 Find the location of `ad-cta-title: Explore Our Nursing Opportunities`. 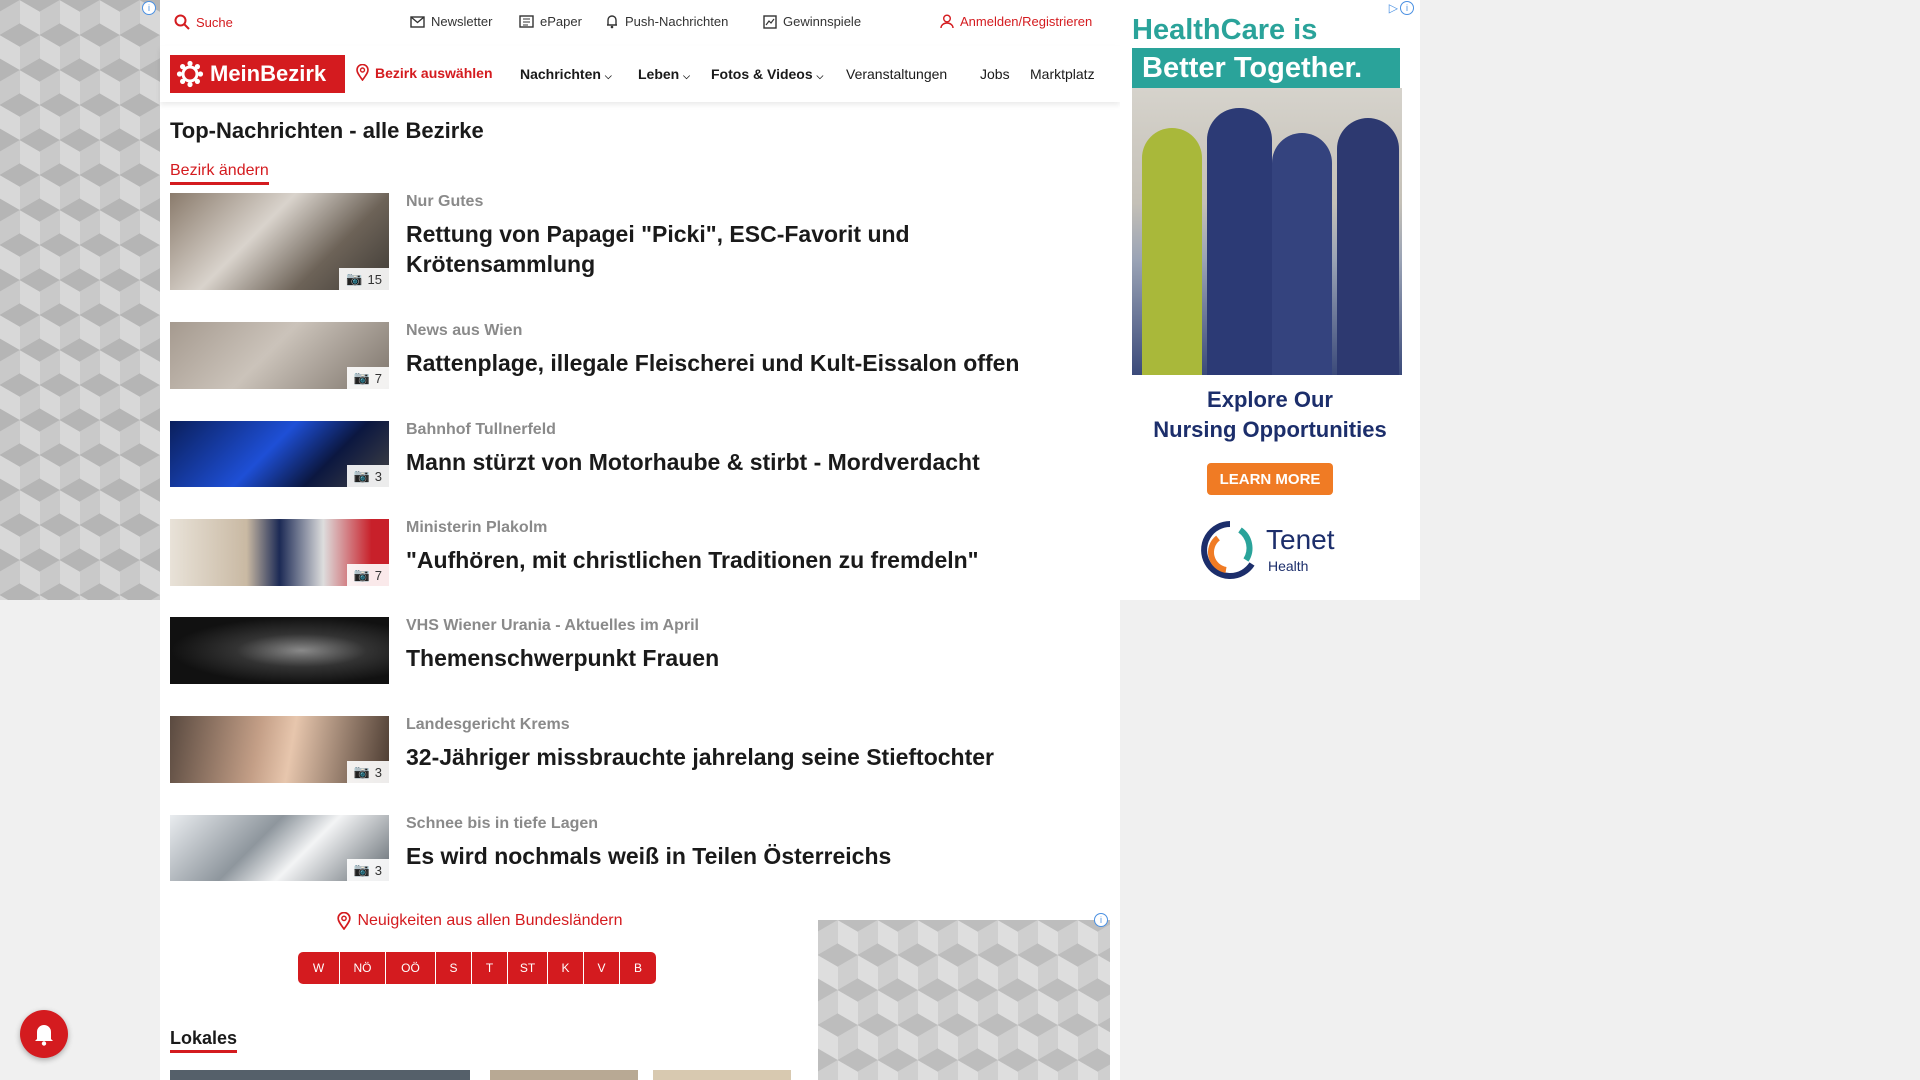

ad-cta-title: Explore Our Nursing Opportunities is located at coordinates (1270, 415).